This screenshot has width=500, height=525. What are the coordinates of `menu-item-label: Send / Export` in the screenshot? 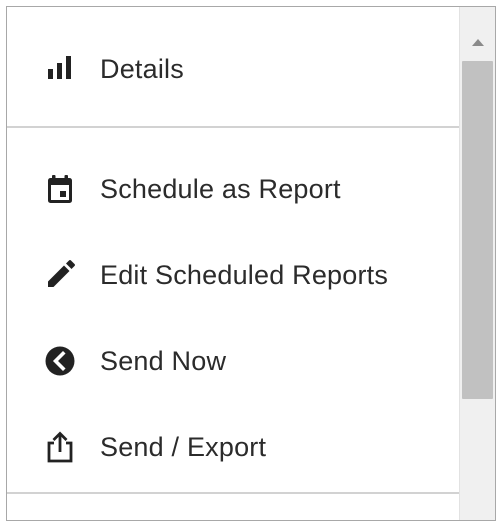 It's located at (183, 446).